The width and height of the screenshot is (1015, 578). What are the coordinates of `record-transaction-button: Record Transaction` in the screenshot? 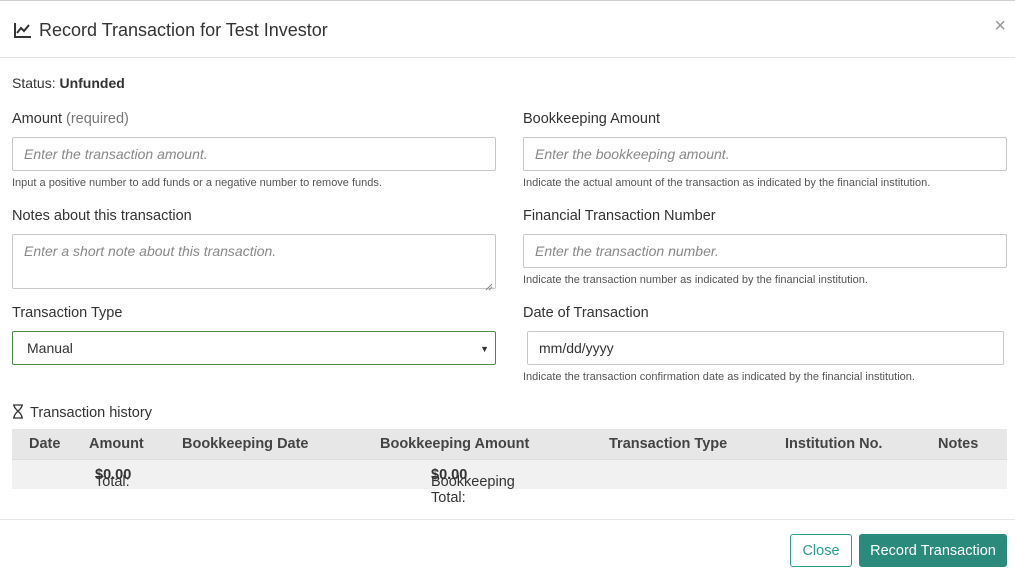 It's located at (933, 550).